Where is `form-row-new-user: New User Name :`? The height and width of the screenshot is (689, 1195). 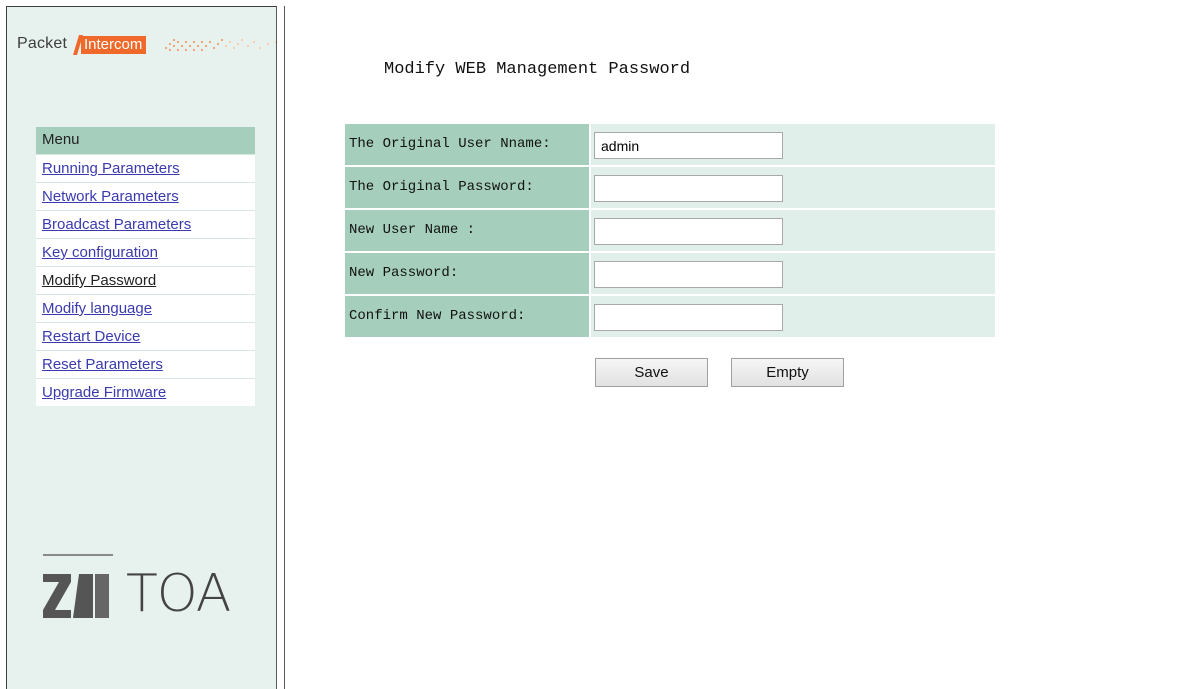
form-row-new-user: New User Name : is located at coordinates (670, 231).